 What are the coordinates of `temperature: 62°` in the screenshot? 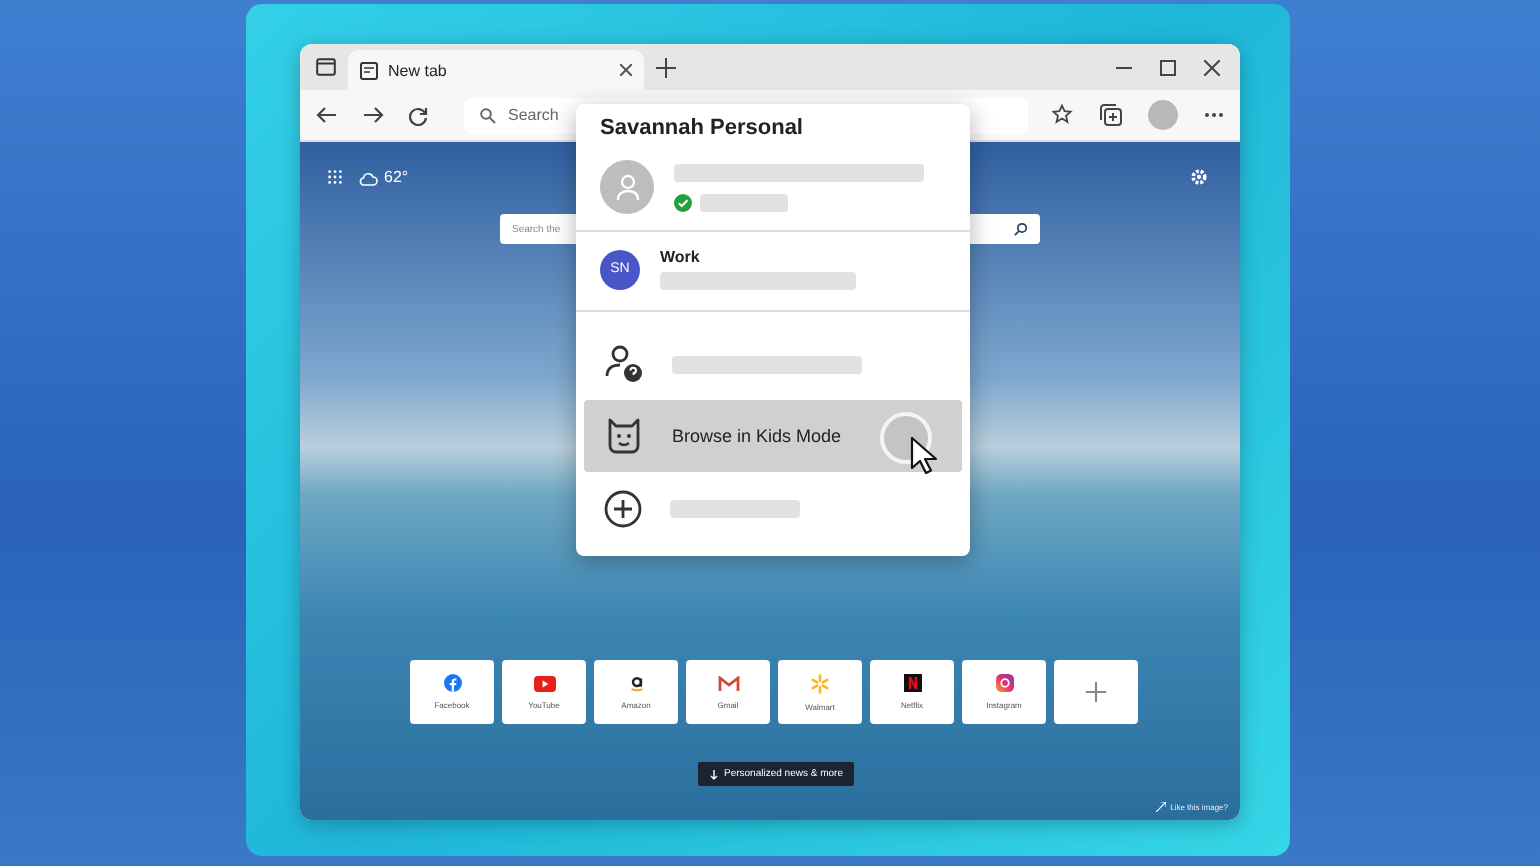 It's located at (396, 177).